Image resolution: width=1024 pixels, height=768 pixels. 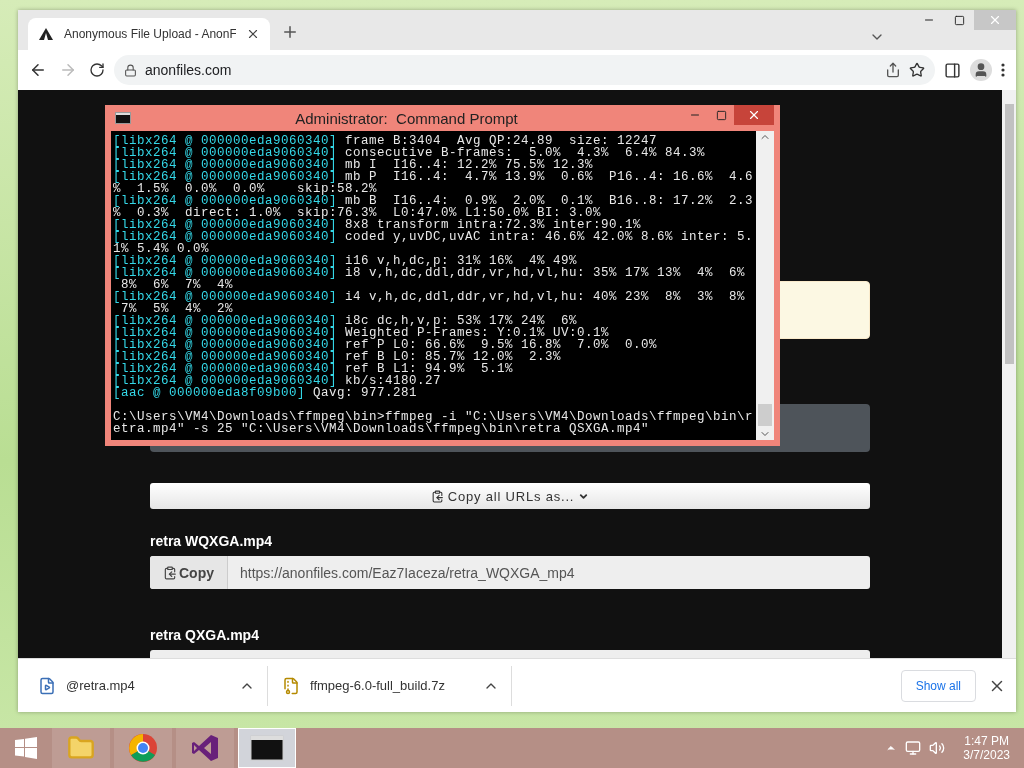 I want to click on console-title: Administrator: Command Prompt, so click(x=406, y=118).